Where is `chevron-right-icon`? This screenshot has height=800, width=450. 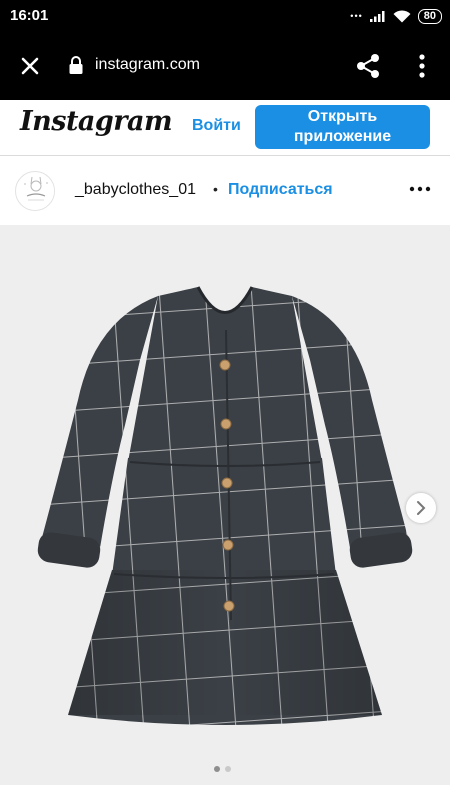
chevron-right-icon is located at coordinates (421, 508).